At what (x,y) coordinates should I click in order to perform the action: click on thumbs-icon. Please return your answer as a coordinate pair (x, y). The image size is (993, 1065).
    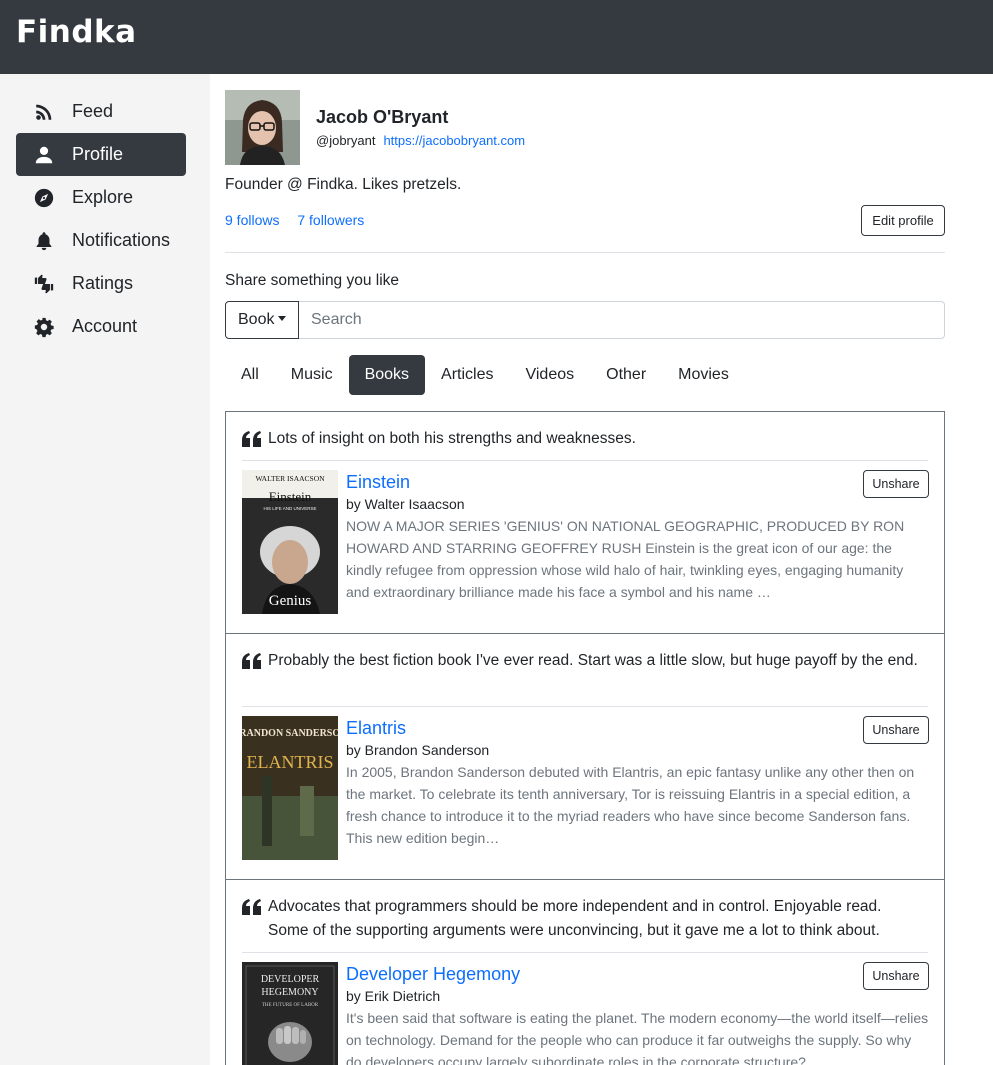
    Looking at the image, I should click on (44, 284).